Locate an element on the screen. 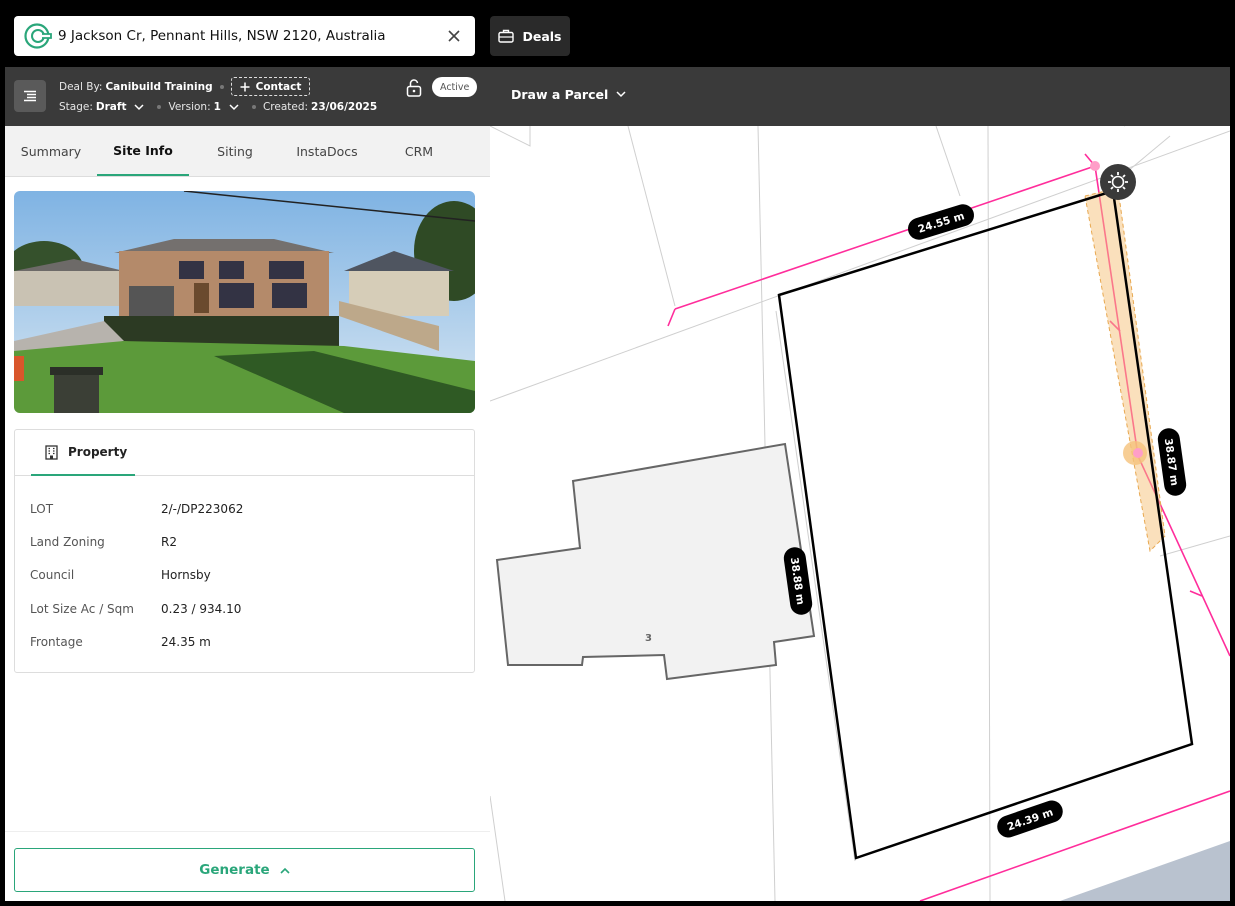  status-badge: Active is located at coordinates (455, 87).